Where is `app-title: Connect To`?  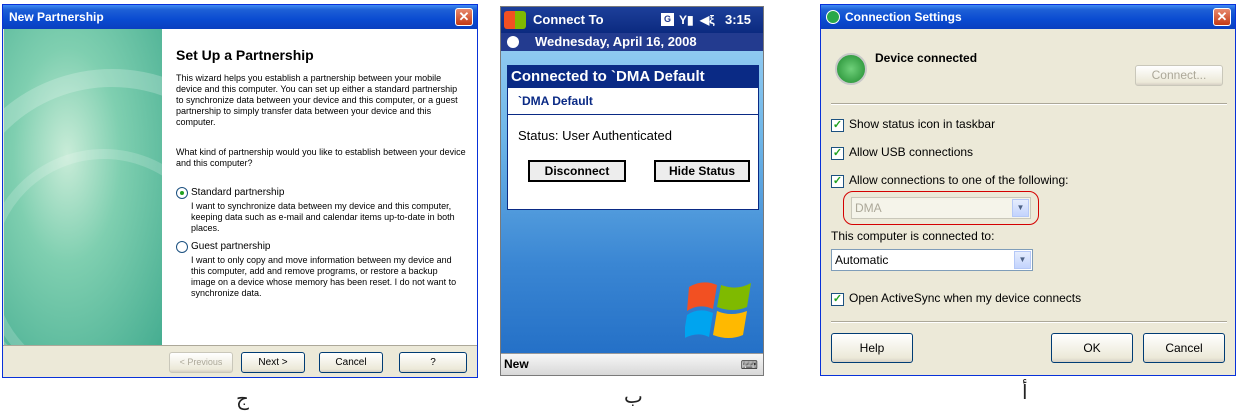
app-title: Connect To is located at coordinates (568, 19).